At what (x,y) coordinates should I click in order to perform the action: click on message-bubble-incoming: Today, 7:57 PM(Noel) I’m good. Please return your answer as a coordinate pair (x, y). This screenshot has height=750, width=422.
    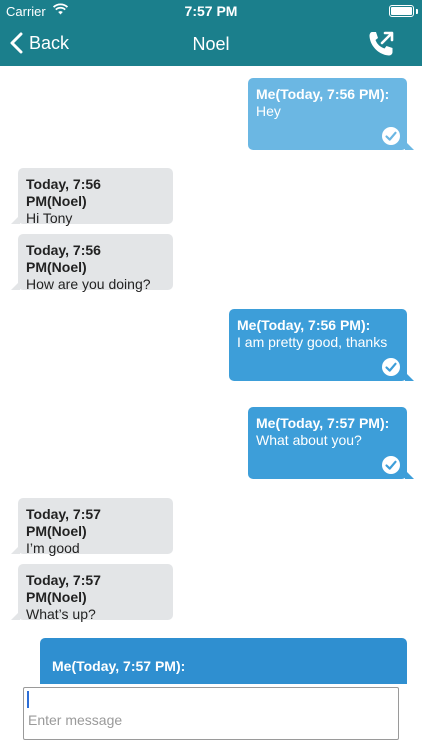
    Looking at the image, I should click on (92, 527).